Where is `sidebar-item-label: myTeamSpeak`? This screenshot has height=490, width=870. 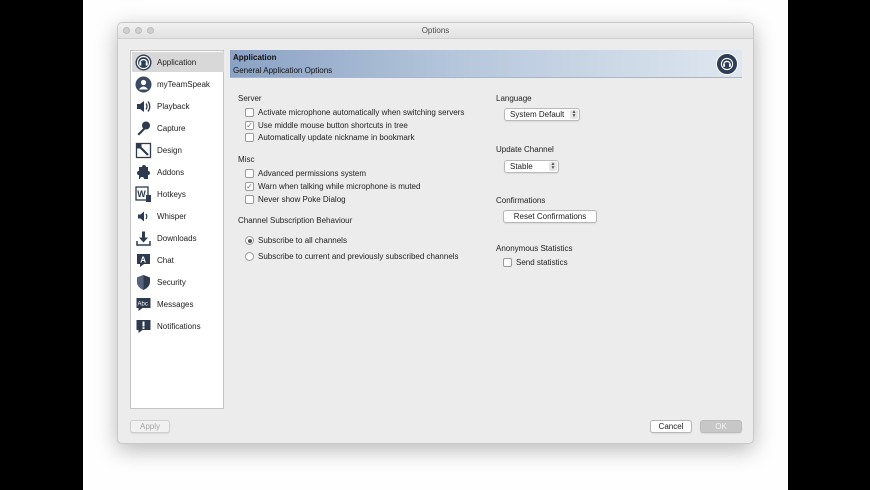 sidebar-item-label: myTeamSpeak is located at coordinates (183, 84).